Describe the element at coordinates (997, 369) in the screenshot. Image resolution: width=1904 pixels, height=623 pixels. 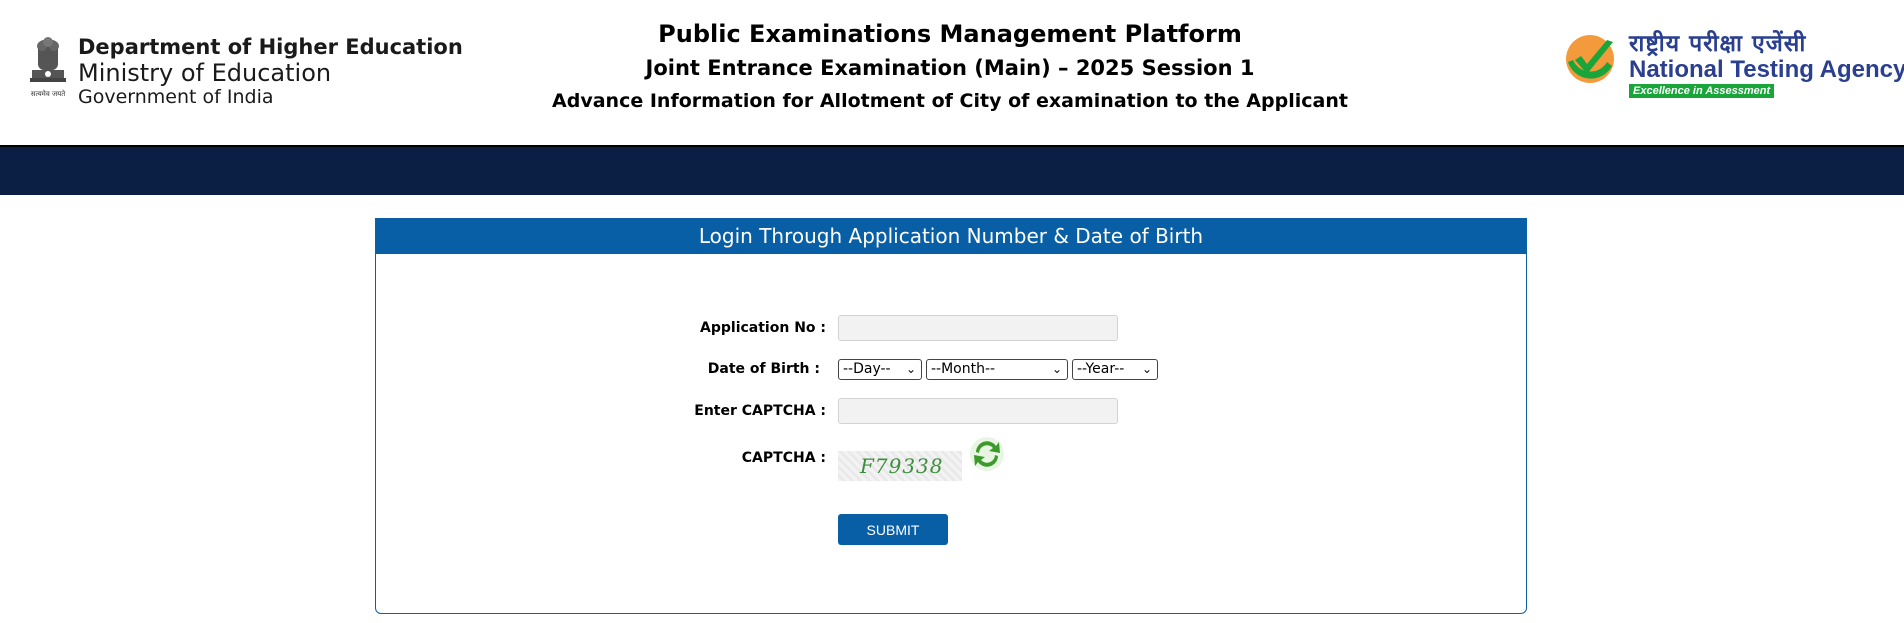
I see `dob-month-select: --Month-- ⌄` at that location.